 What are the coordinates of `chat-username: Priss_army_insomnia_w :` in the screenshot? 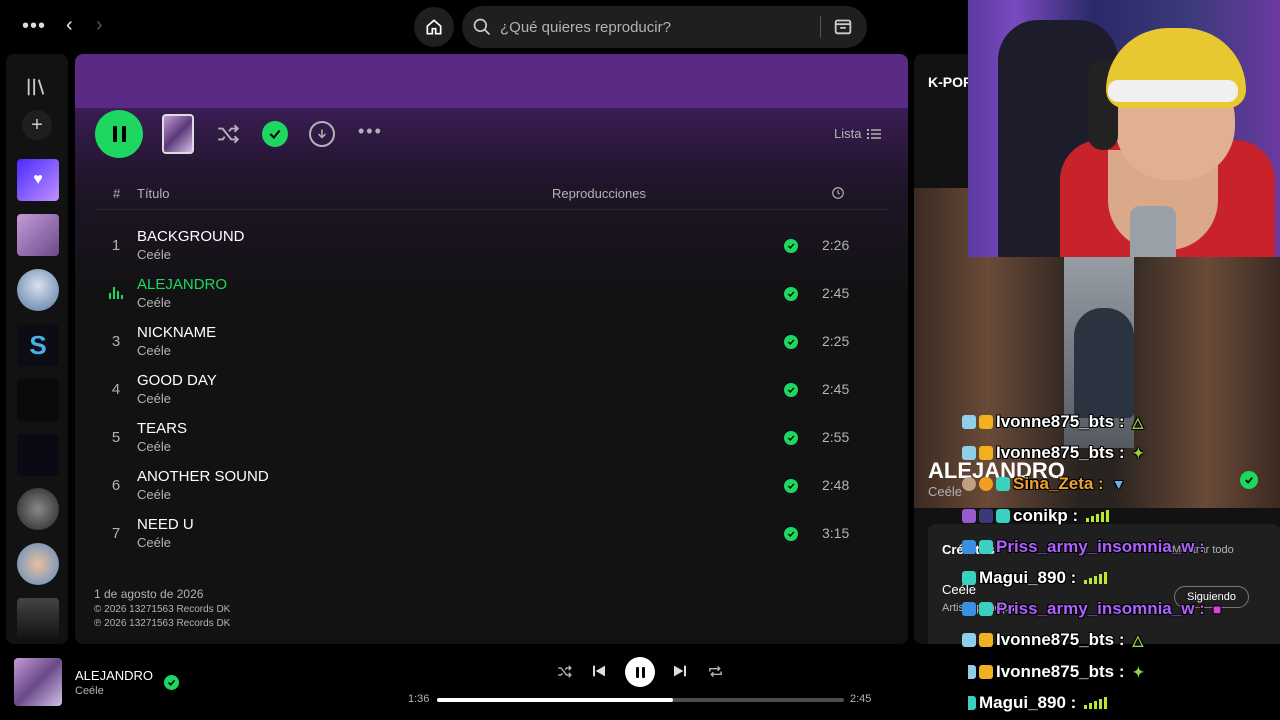 It's located at (1100, 546).